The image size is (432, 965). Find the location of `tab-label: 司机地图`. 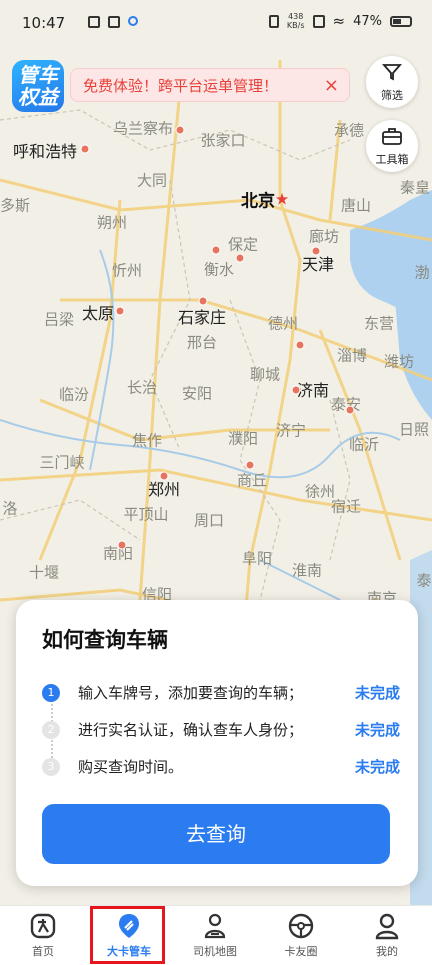

tab-label: 司机地图 is located at coordinates (215, 951).